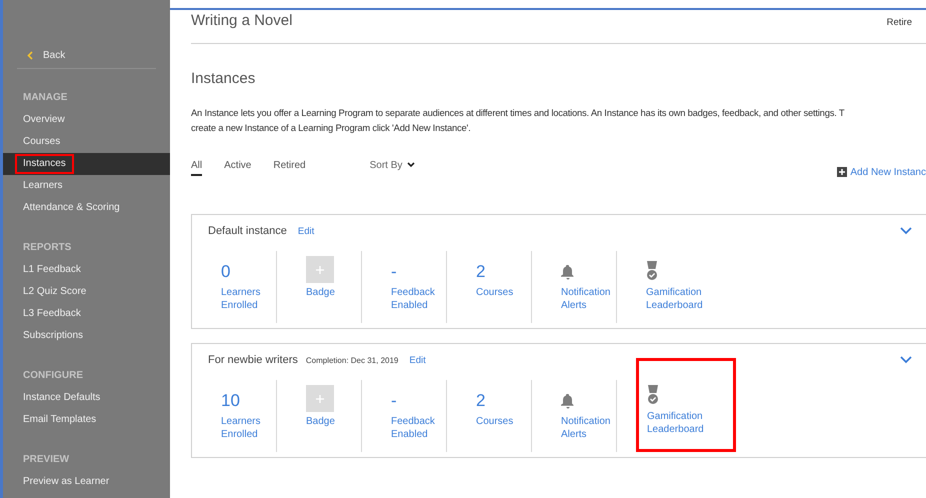 The height and width of the screenshot is (498, 926). I want to click on filter-tab: All, so click(196, 167).